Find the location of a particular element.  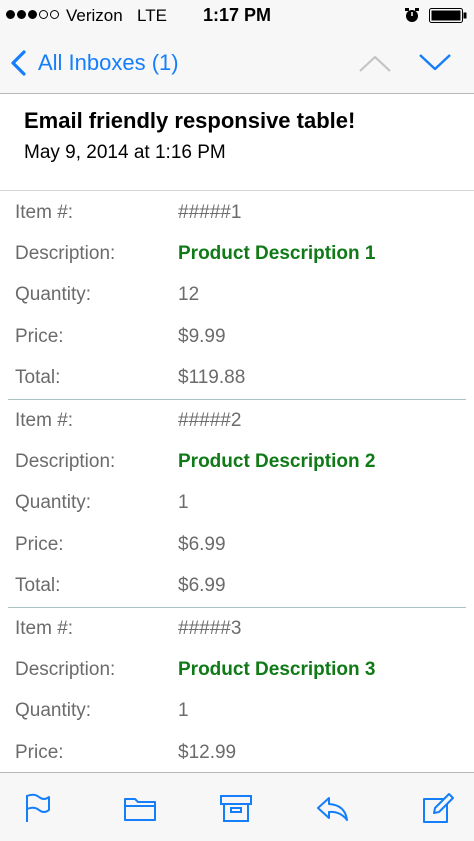

description-row: Description: Product Description 3 is located at coordinates (237, 669).